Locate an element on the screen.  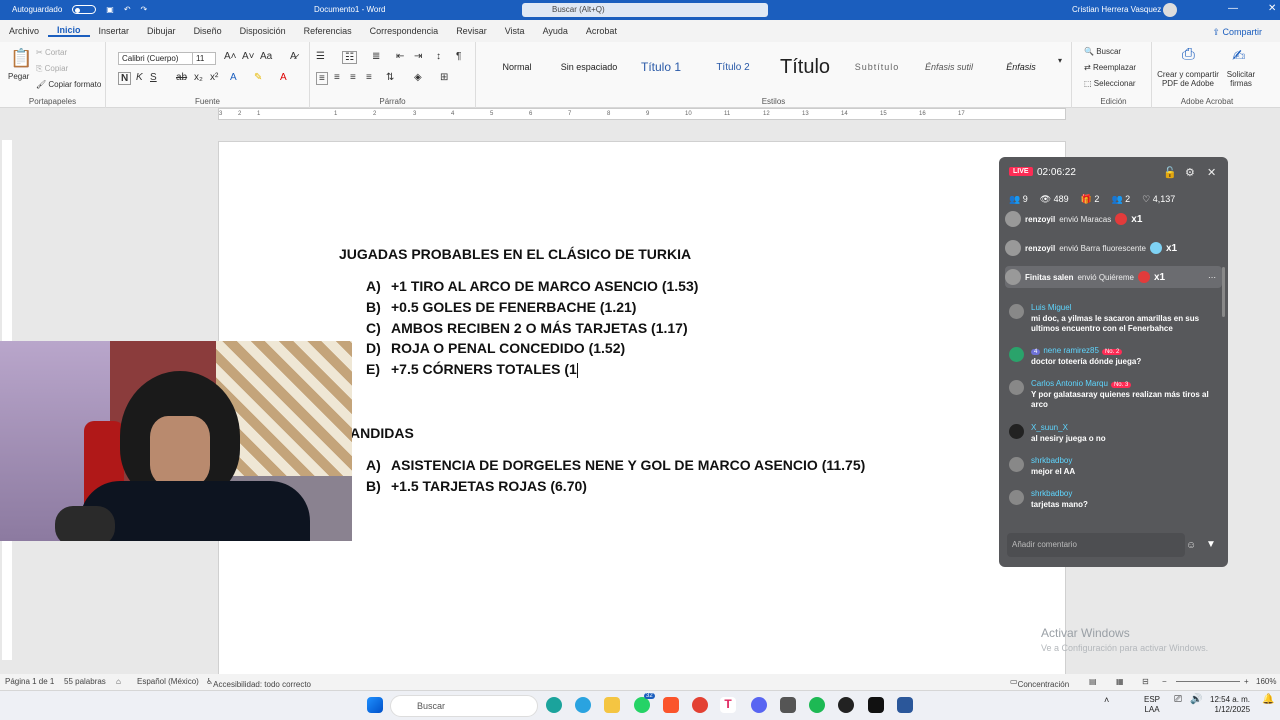
language-indicator: ESP LAA is located at coordinates (1152, 705).